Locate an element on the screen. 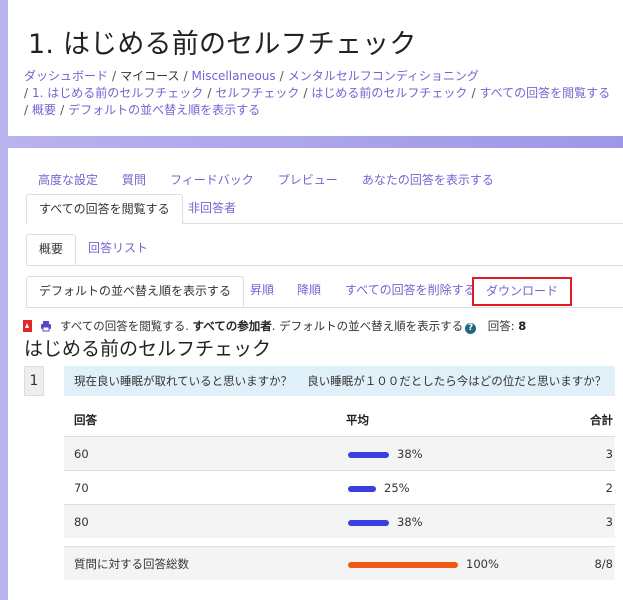  question-number: 1 is located at coordinates (34, 381).